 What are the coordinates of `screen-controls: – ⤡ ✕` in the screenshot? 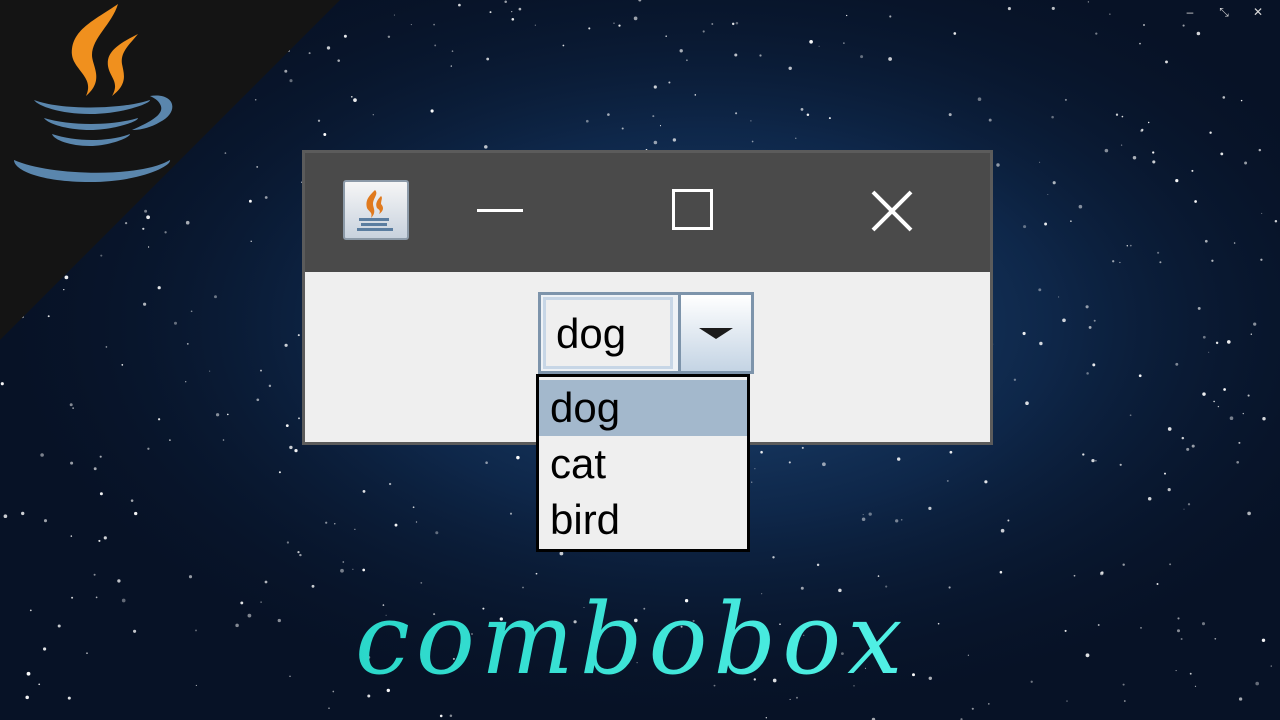 It's located at (1224, 12).